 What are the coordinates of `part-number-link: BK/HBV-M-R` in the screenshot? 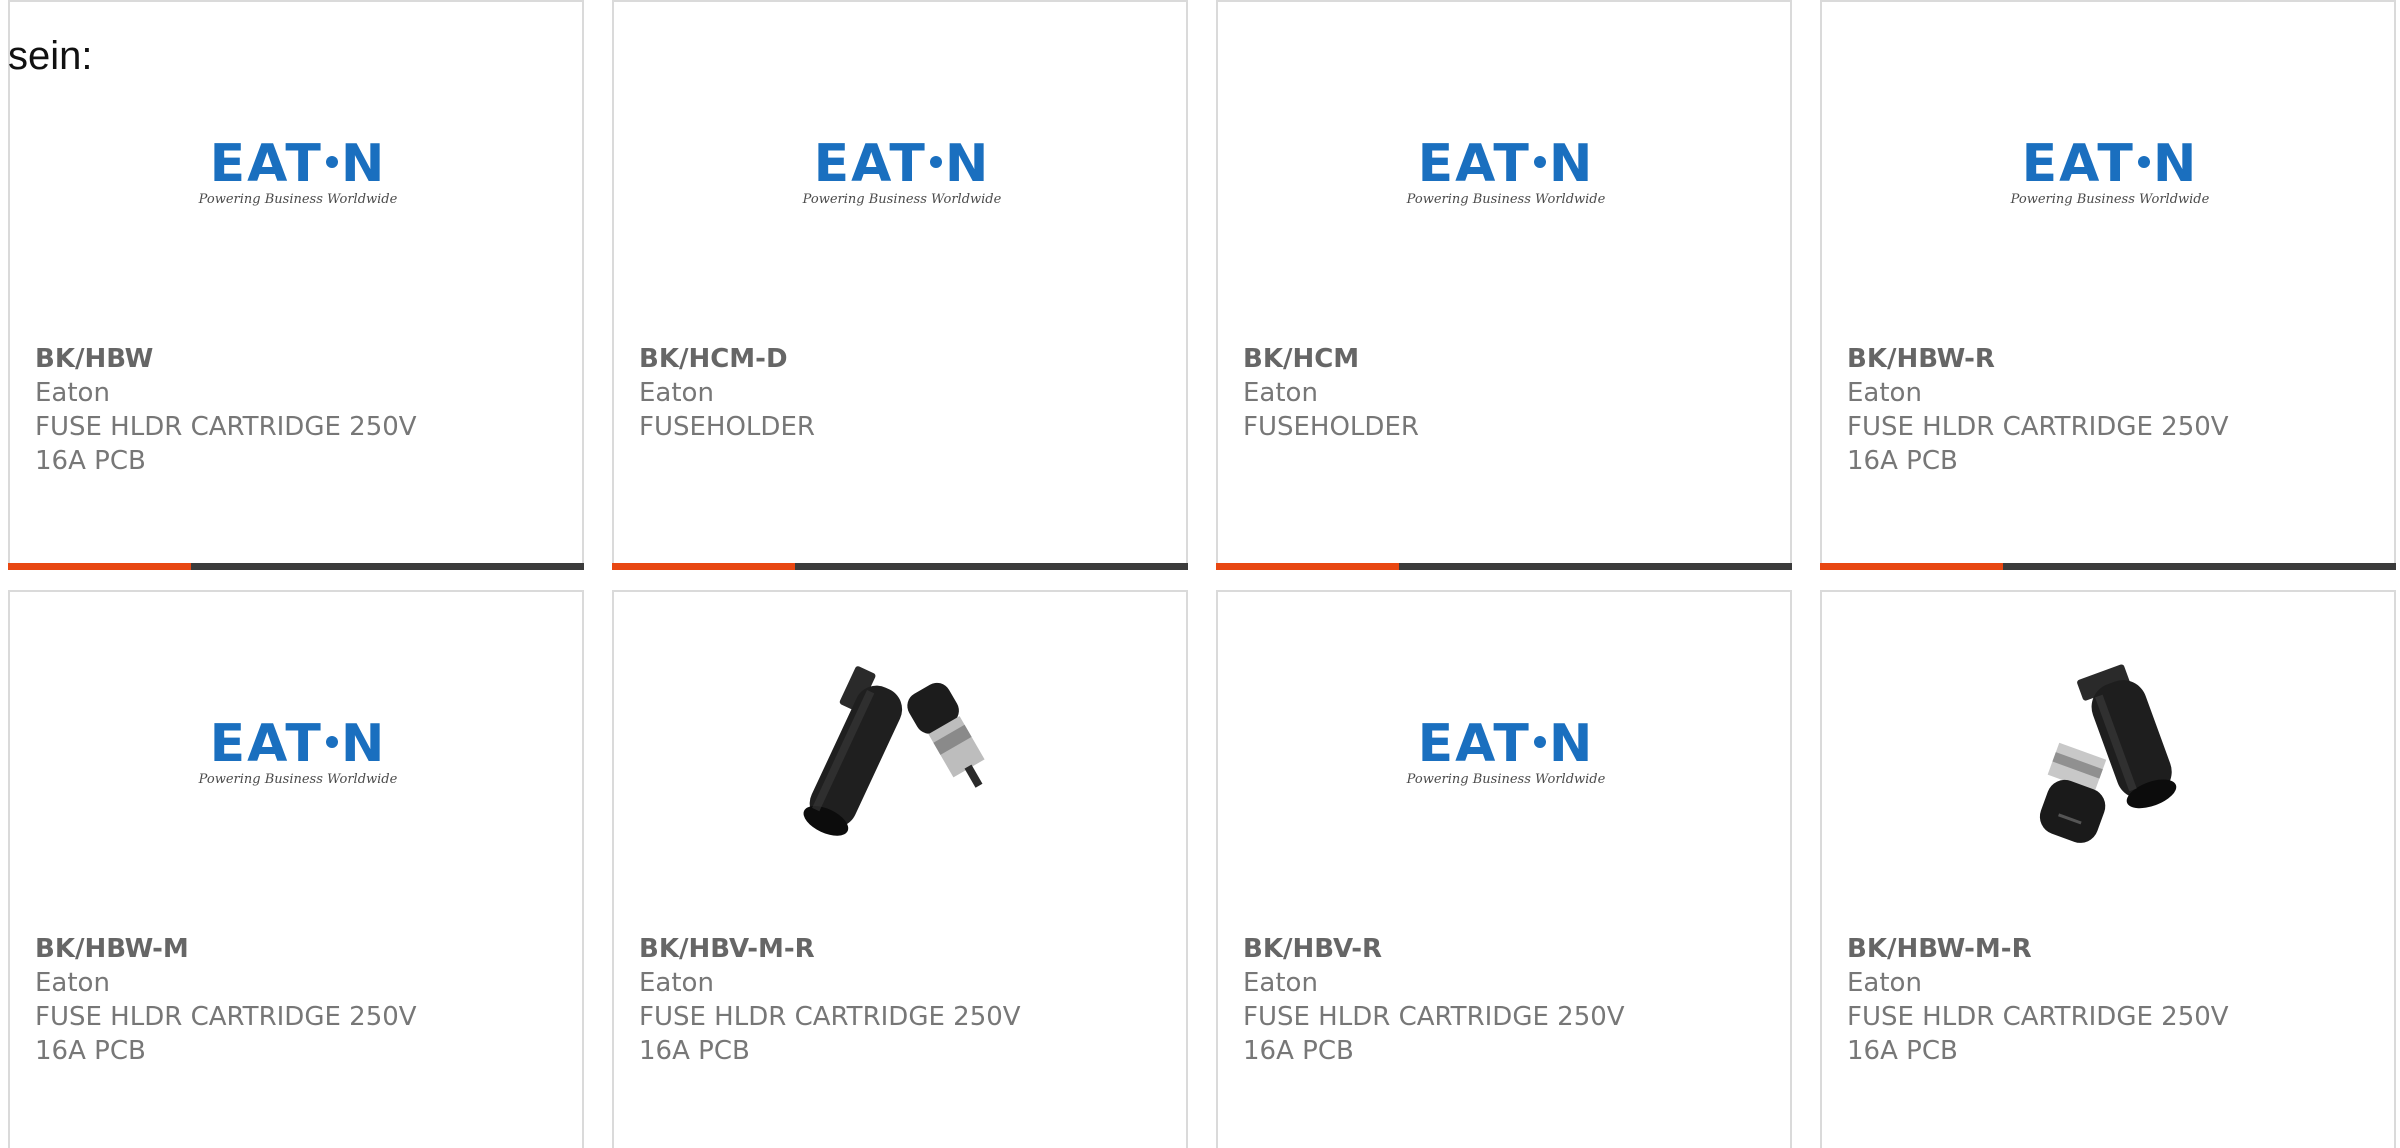 It's located at (727, 949).